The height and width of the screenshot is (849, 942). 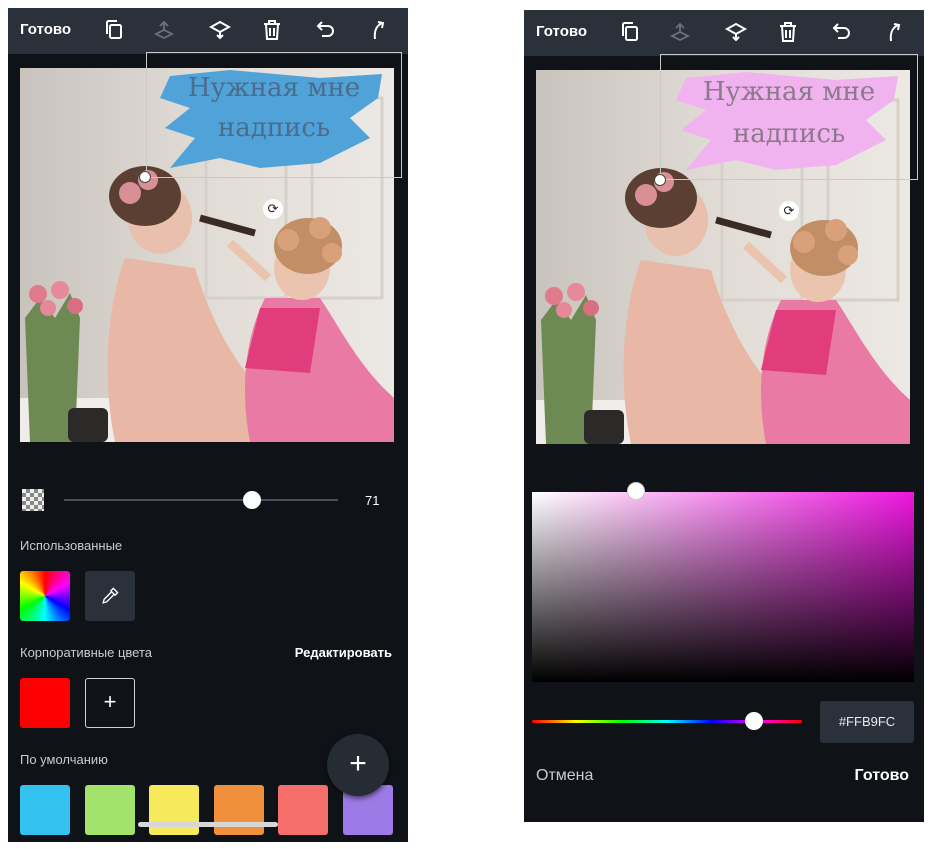 What do you see at coordinates (882, 776) in the screenshot?
I see `done-button-bottom: Готово` at bounding box center [882, 776].